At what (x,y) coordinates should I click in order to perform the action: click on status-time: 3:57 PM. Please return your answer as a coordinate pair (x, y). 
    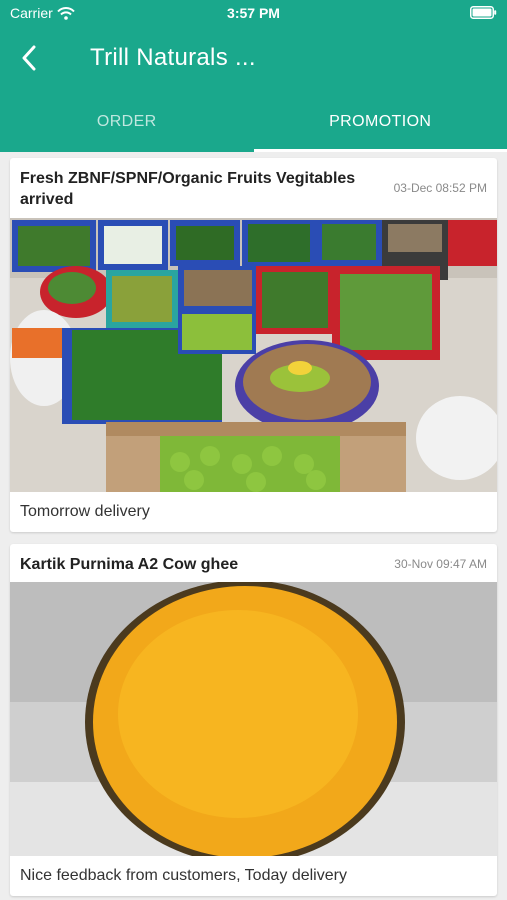
    Looking at the image, I should click on (253, 13).